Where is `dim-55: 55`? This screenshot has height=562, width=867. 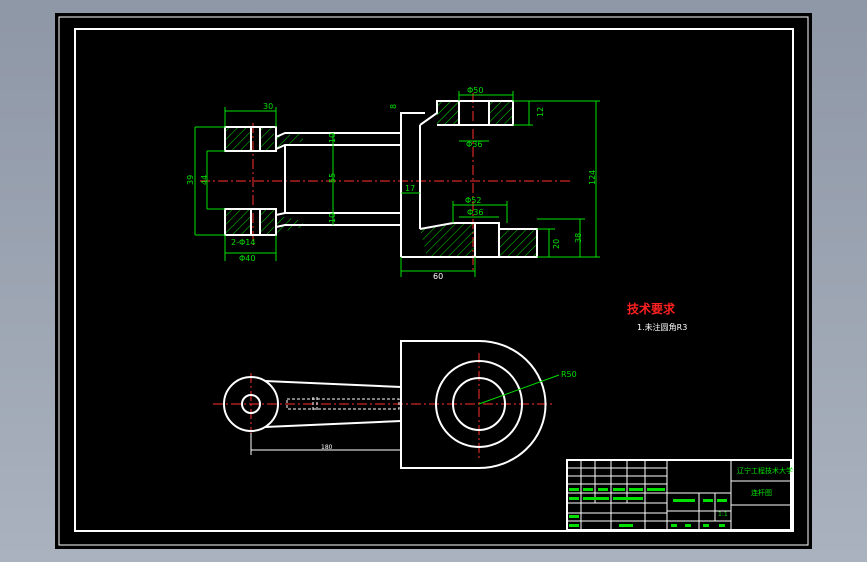
dim-55: 55 is located at coordinates (332, 178).